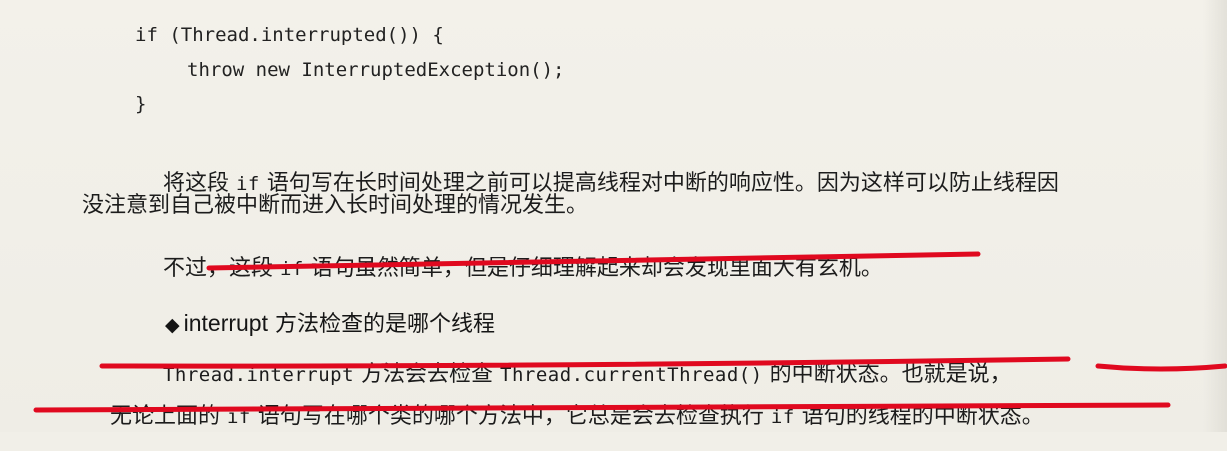  I want to click on code-line-2: throw new InterruptedException();, so click(376, 70).